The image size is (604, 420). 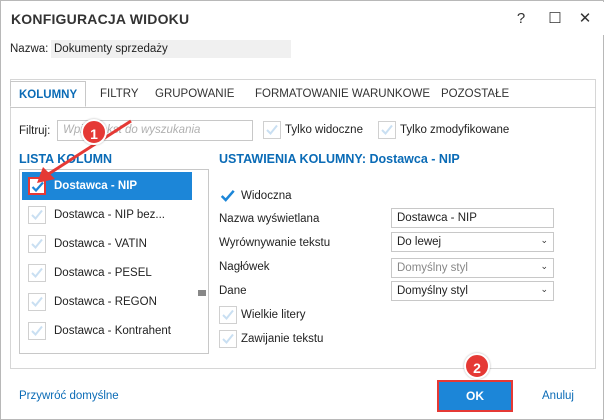 What do you see at coordinates (112, 331) in the screenshot?
I see `list-item-label: Dostawca - Kontrahent` at bounding box center [112, 331].